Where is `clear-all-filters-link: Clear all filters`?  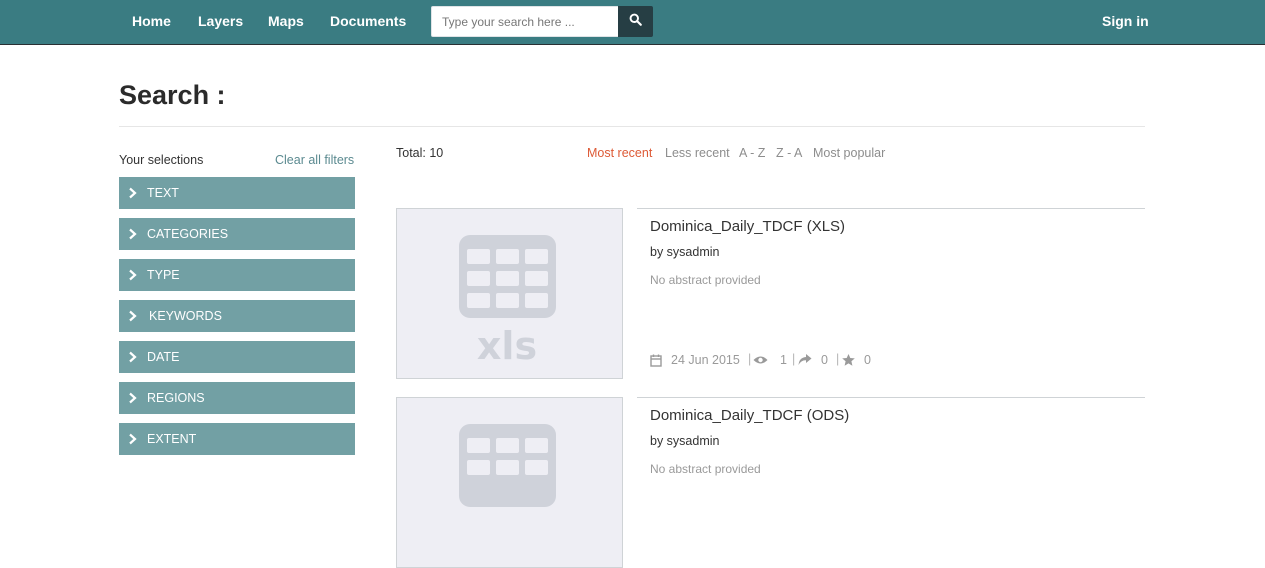 clear-all-filters-link: Clear all filters is located at coordinates (314, 160).